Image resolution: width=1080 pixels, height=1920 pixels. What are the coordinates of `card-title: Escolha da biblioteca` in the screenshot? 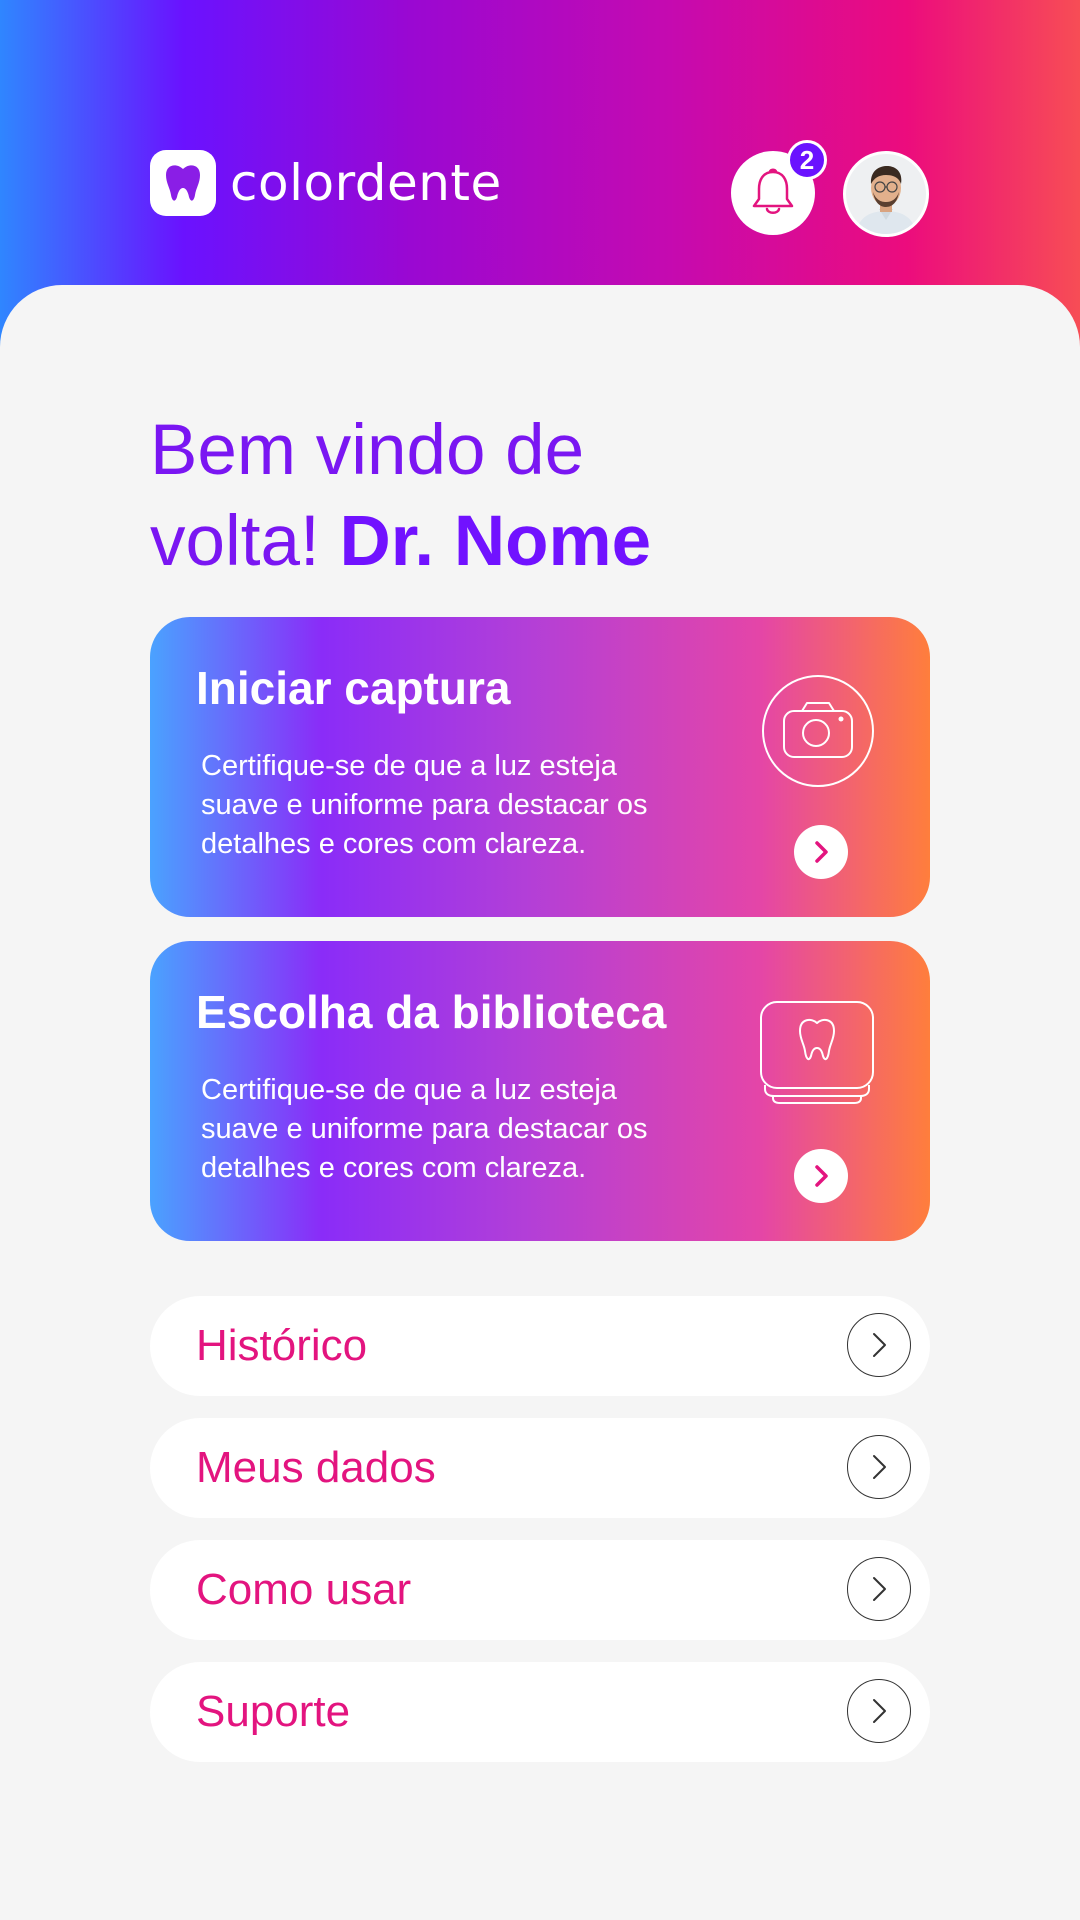 It's located at (431, 1012).